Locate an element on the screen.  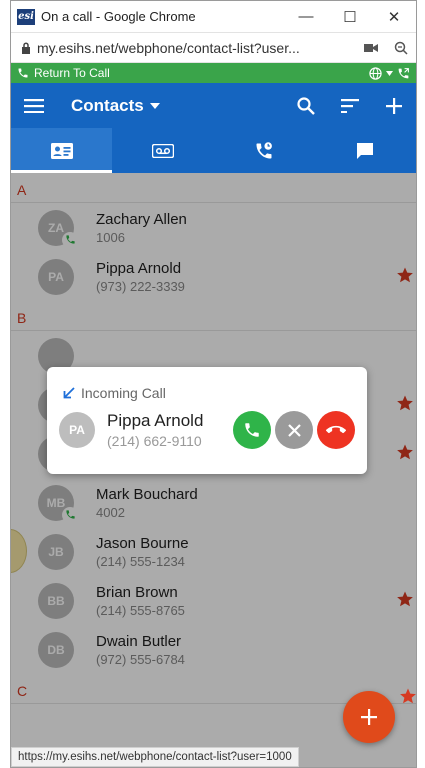
contact-name: Mark Bouchard is located at coordinates (147, 494).